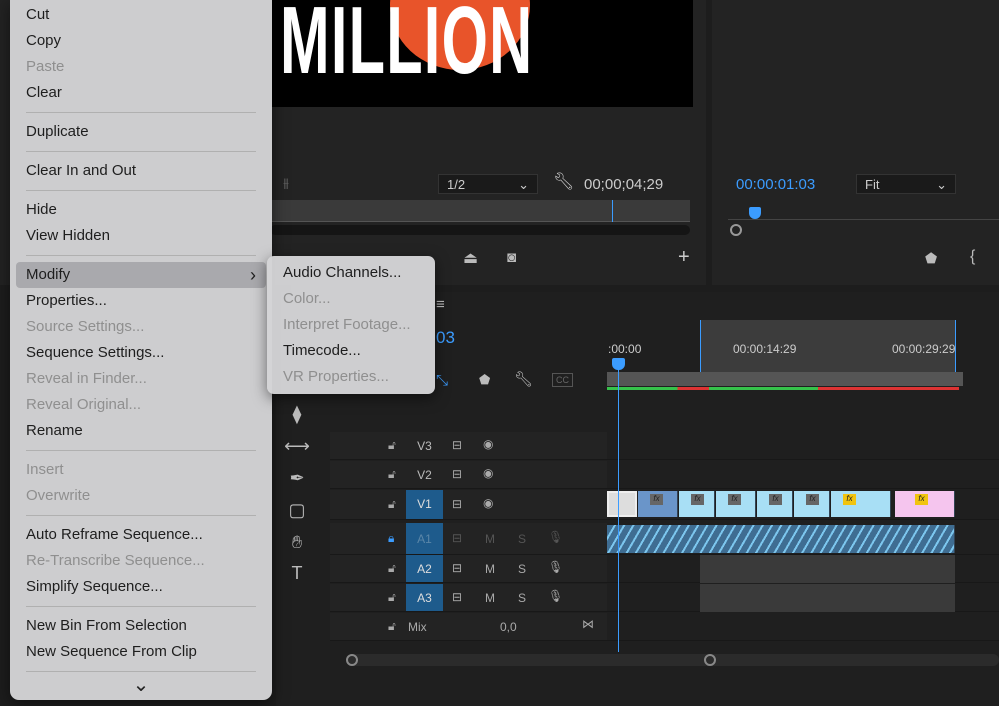 This screenshot has width=999, height=706. I want to click on menu-item-view-hidden: View Hidden, so click(138, 236).